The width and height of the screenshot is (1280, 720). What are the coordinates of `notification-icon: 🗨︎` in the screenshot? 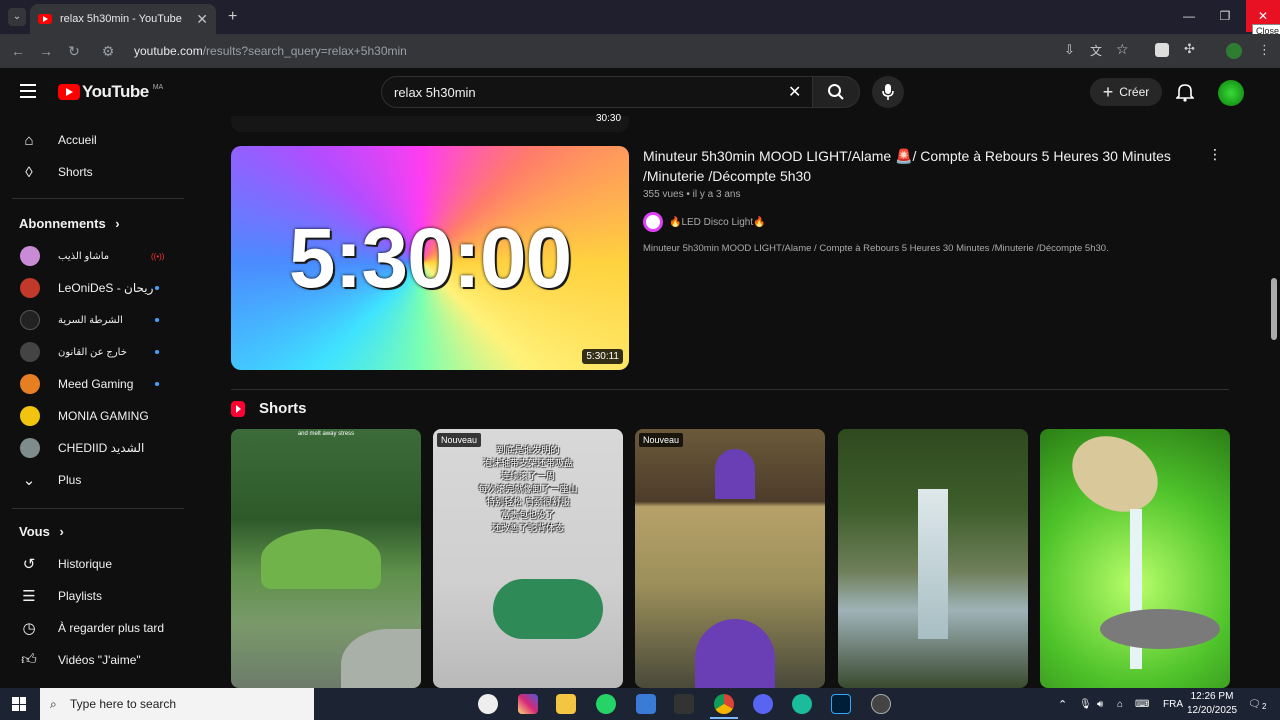 It's located at (1254, 704).